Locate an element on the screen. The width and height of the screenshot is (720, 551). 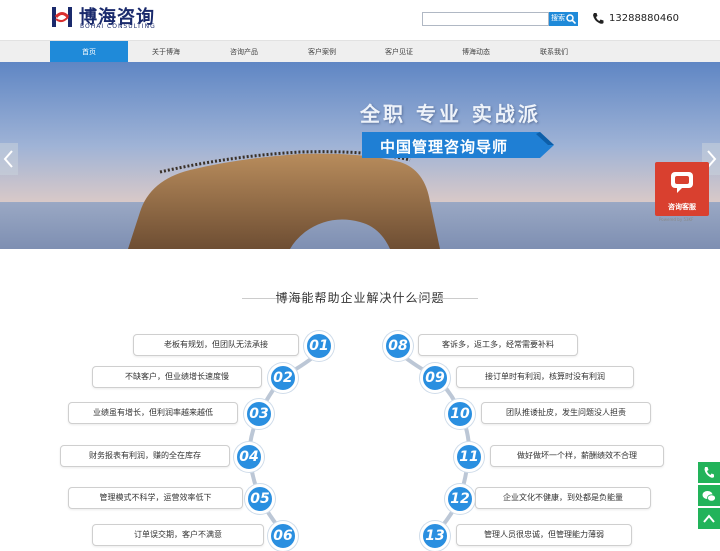
side-phone-button is located at coordinates (709, 473).